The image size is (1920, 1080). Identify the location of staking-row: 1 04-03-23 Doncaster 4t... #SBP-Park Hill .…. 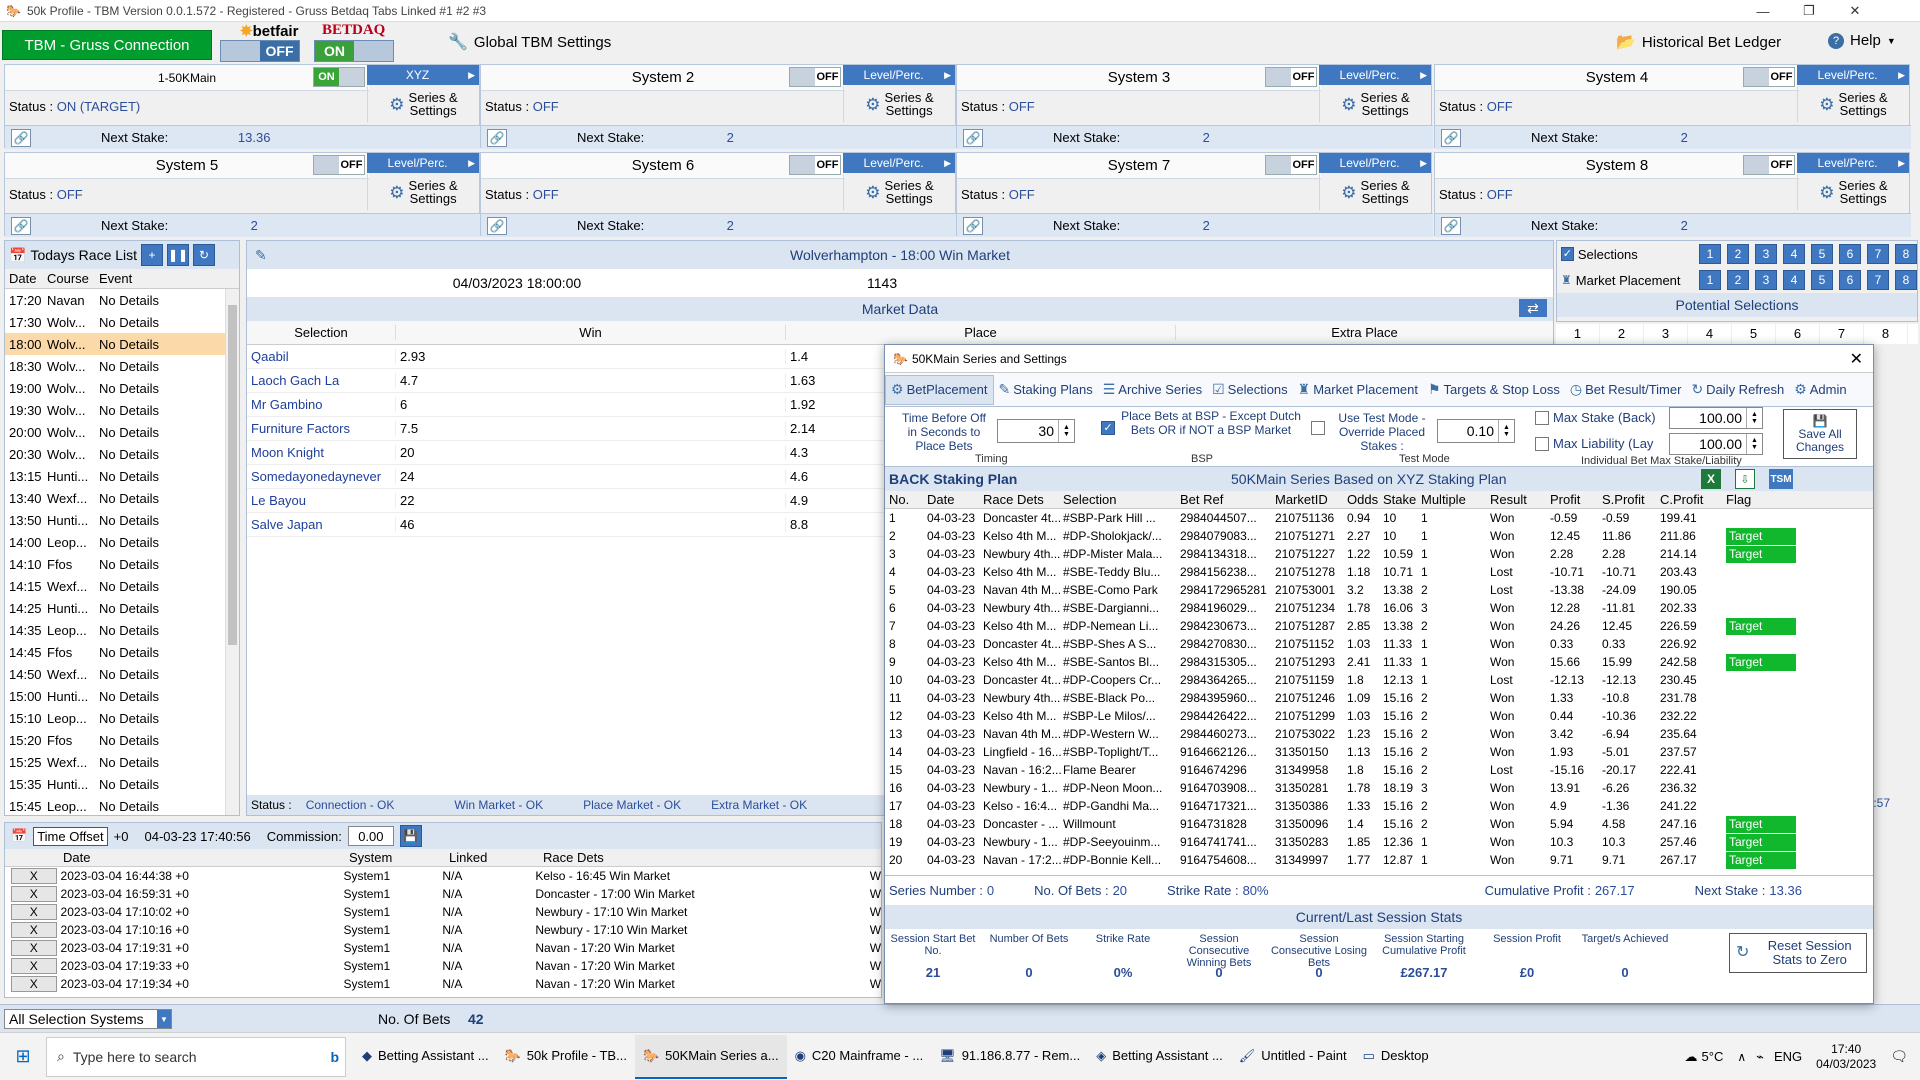
(1379, 518).